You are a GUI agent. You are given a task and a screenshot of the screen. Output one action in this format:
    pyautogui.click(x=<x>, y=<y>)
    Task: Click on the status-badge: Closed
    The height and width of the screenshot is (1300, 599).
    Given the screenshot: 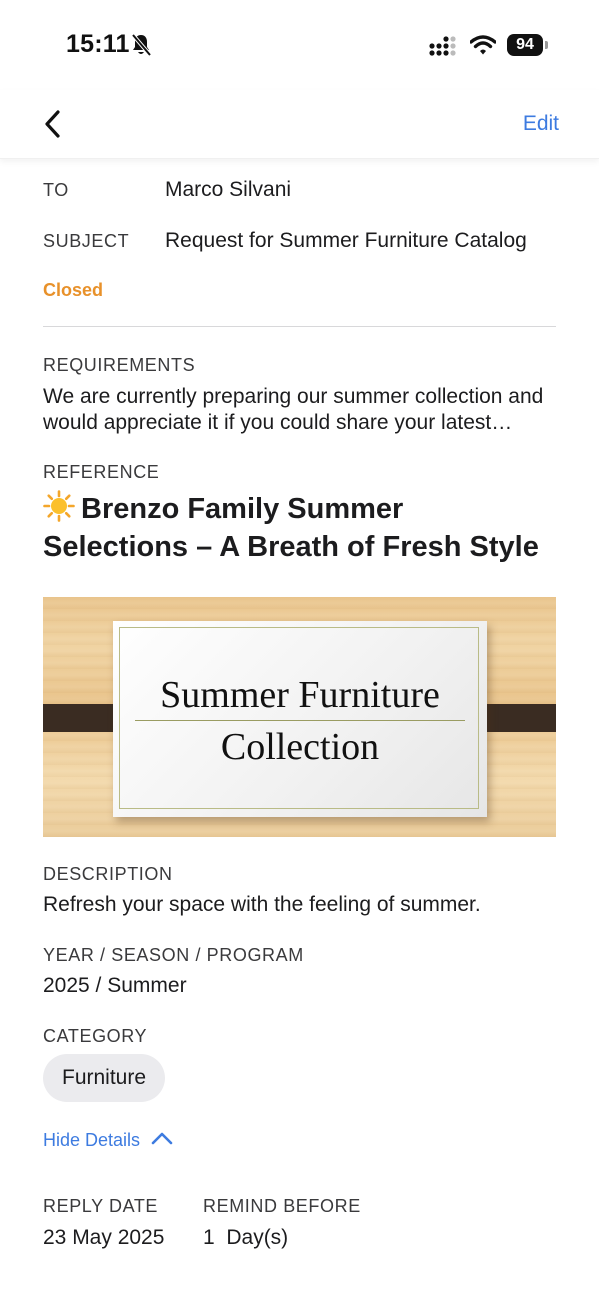 What is the action you would take?
    pyautogui.click(x=73, y=290)
    